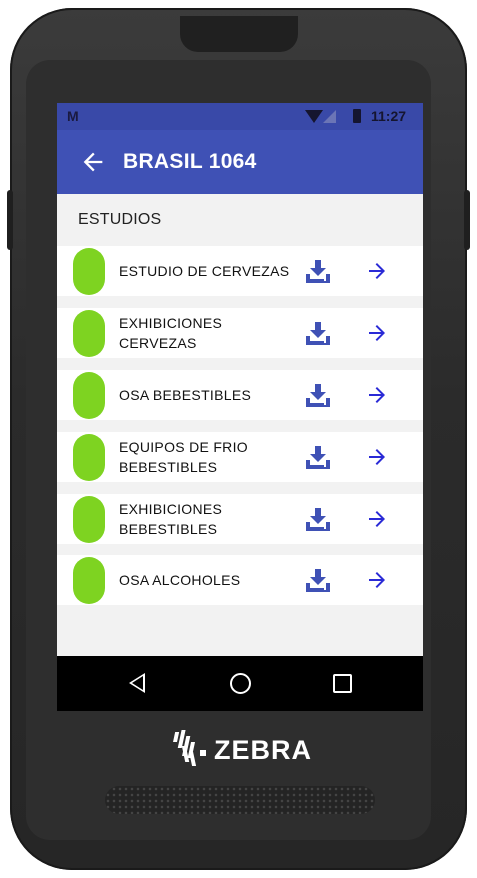 This screenshot has width=477, height=878. Describe the element at coordinates (239, 34) in the screenshot. I see `device-top-notch` at that location.